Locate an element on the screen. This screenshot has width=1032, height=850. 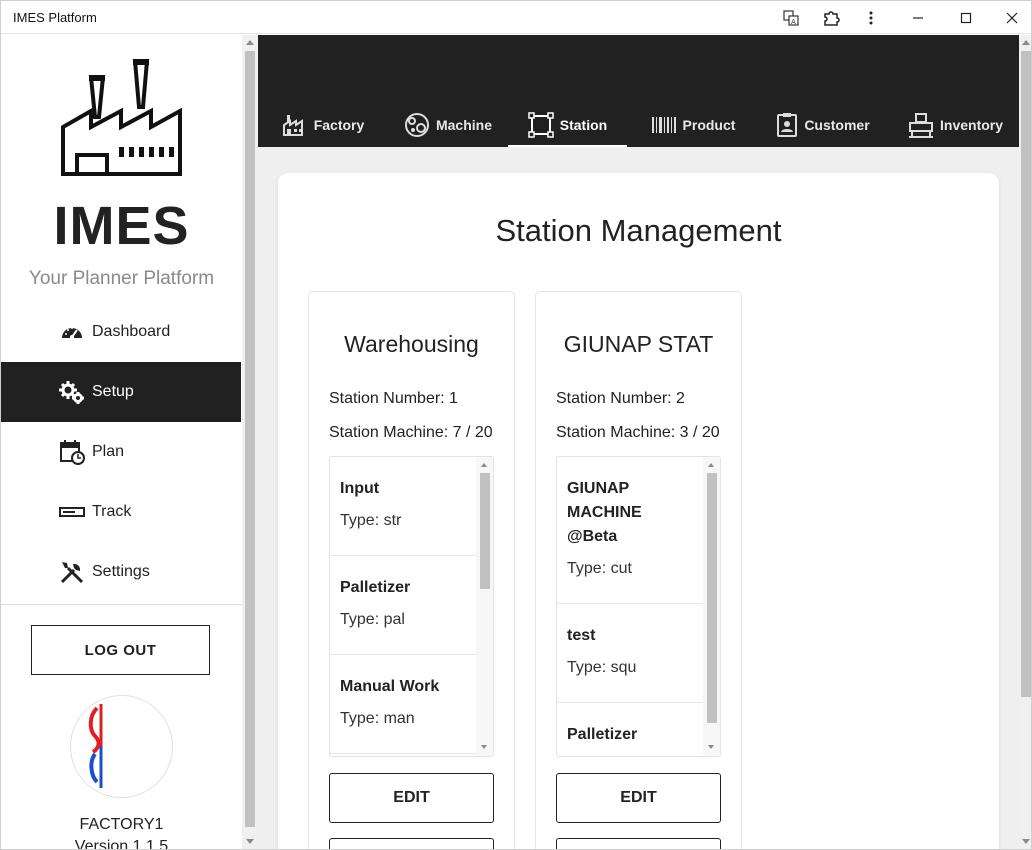
tab-product: Product is located at coordinates (693, 125).